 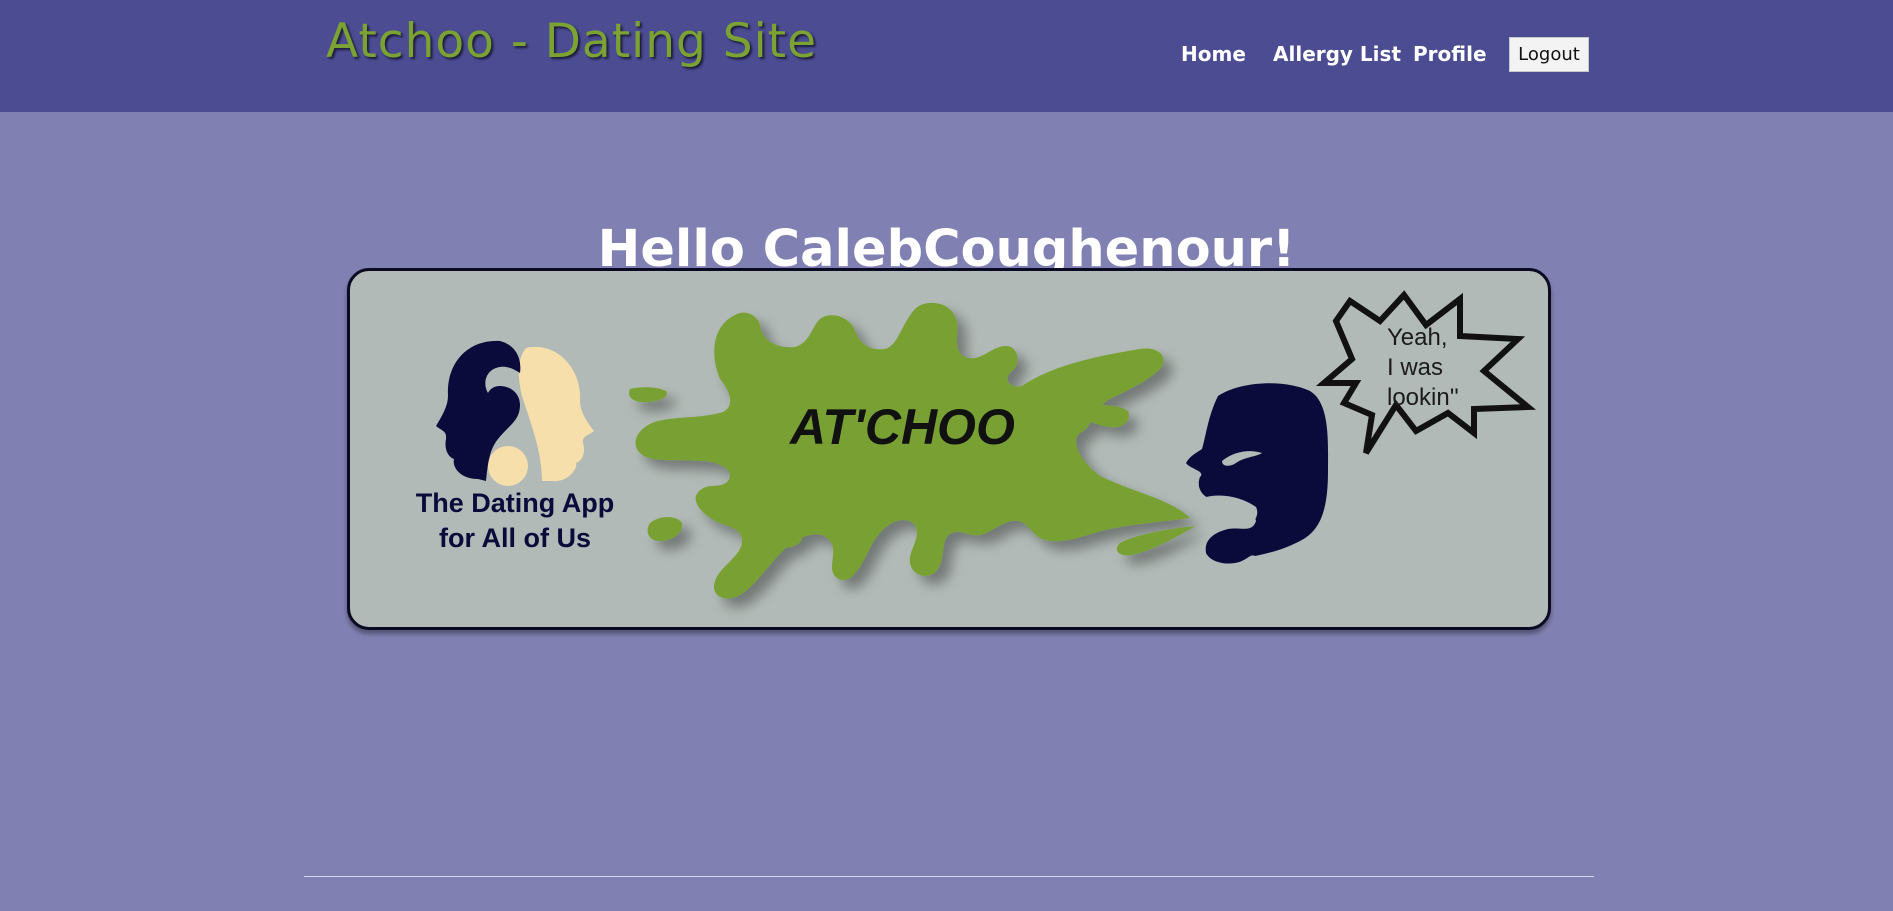 What do you see at coordinates (1213, 54) in the screenshot?
I see `nav-link-home: Home` at bounding box center [1213, 54].